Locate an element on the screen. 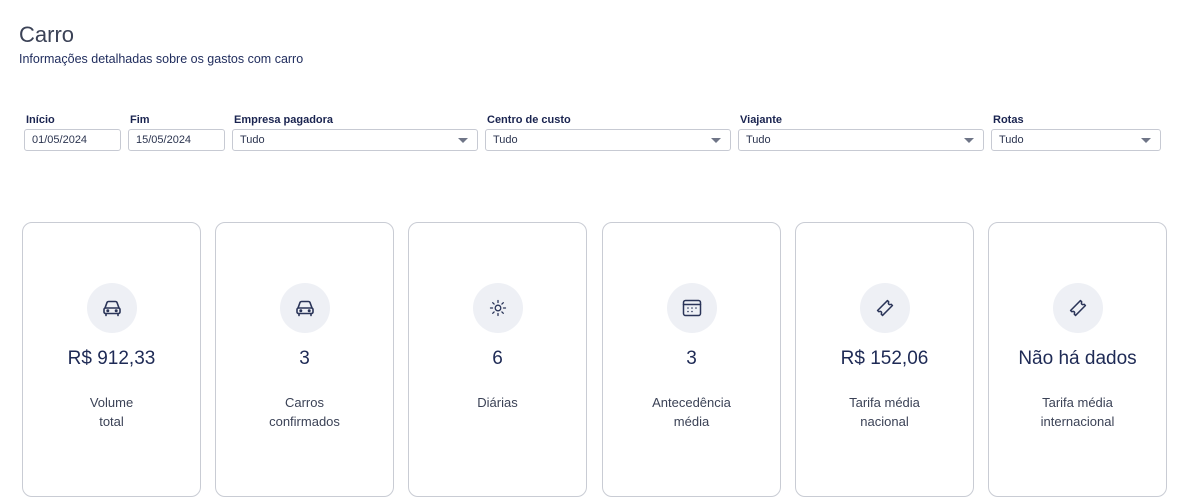 The width and height of the screenshot is (1185, 504). card-diarias: 6 Diárias is located at coordinates (497, 359).